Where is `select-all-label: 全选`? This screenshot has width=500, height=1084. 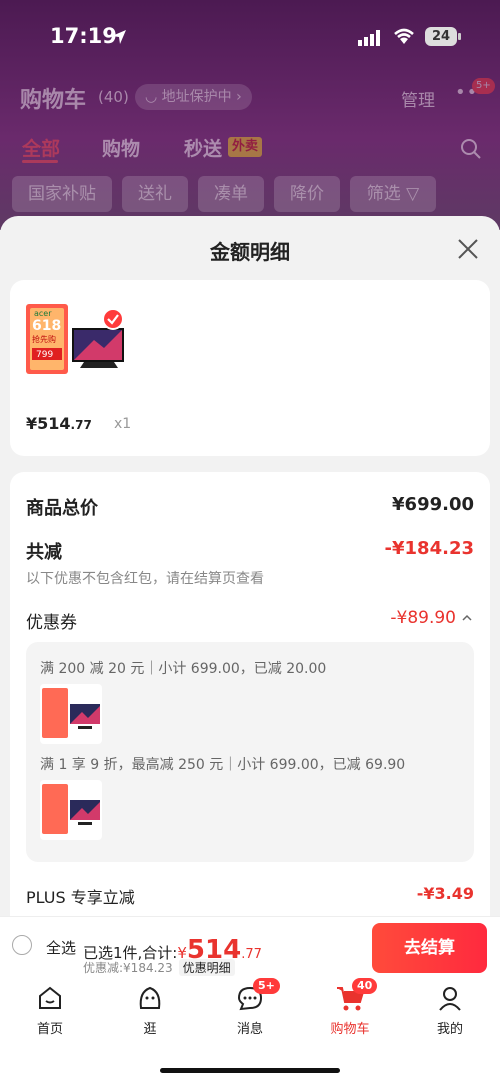
select-all-label: 全选 is located at coordinates (61, 947).